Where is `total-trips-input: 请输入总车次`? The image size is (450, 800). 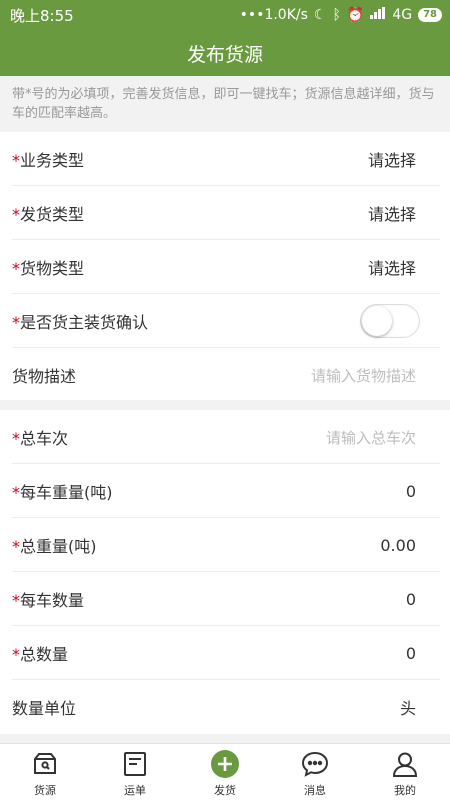
total-trips-input: 请输入总车次 is located at coordinates (371, 437).